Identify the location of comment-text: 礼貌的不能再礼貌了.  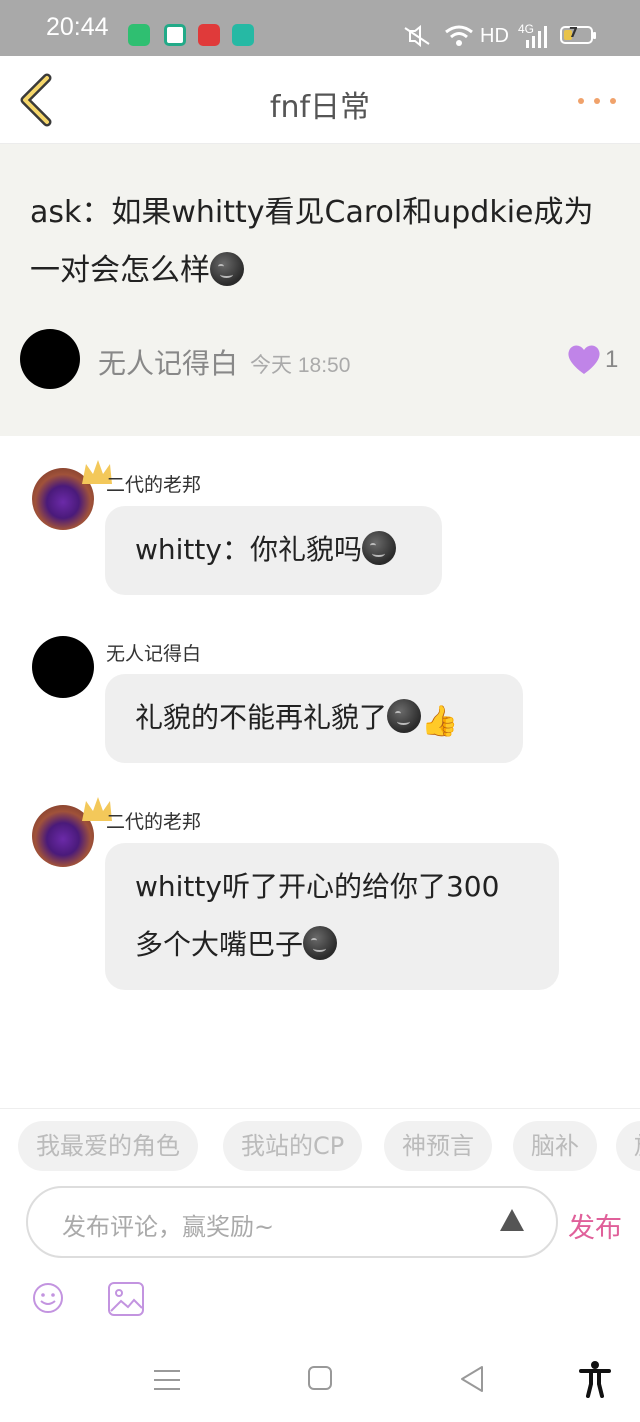
(261, 717).